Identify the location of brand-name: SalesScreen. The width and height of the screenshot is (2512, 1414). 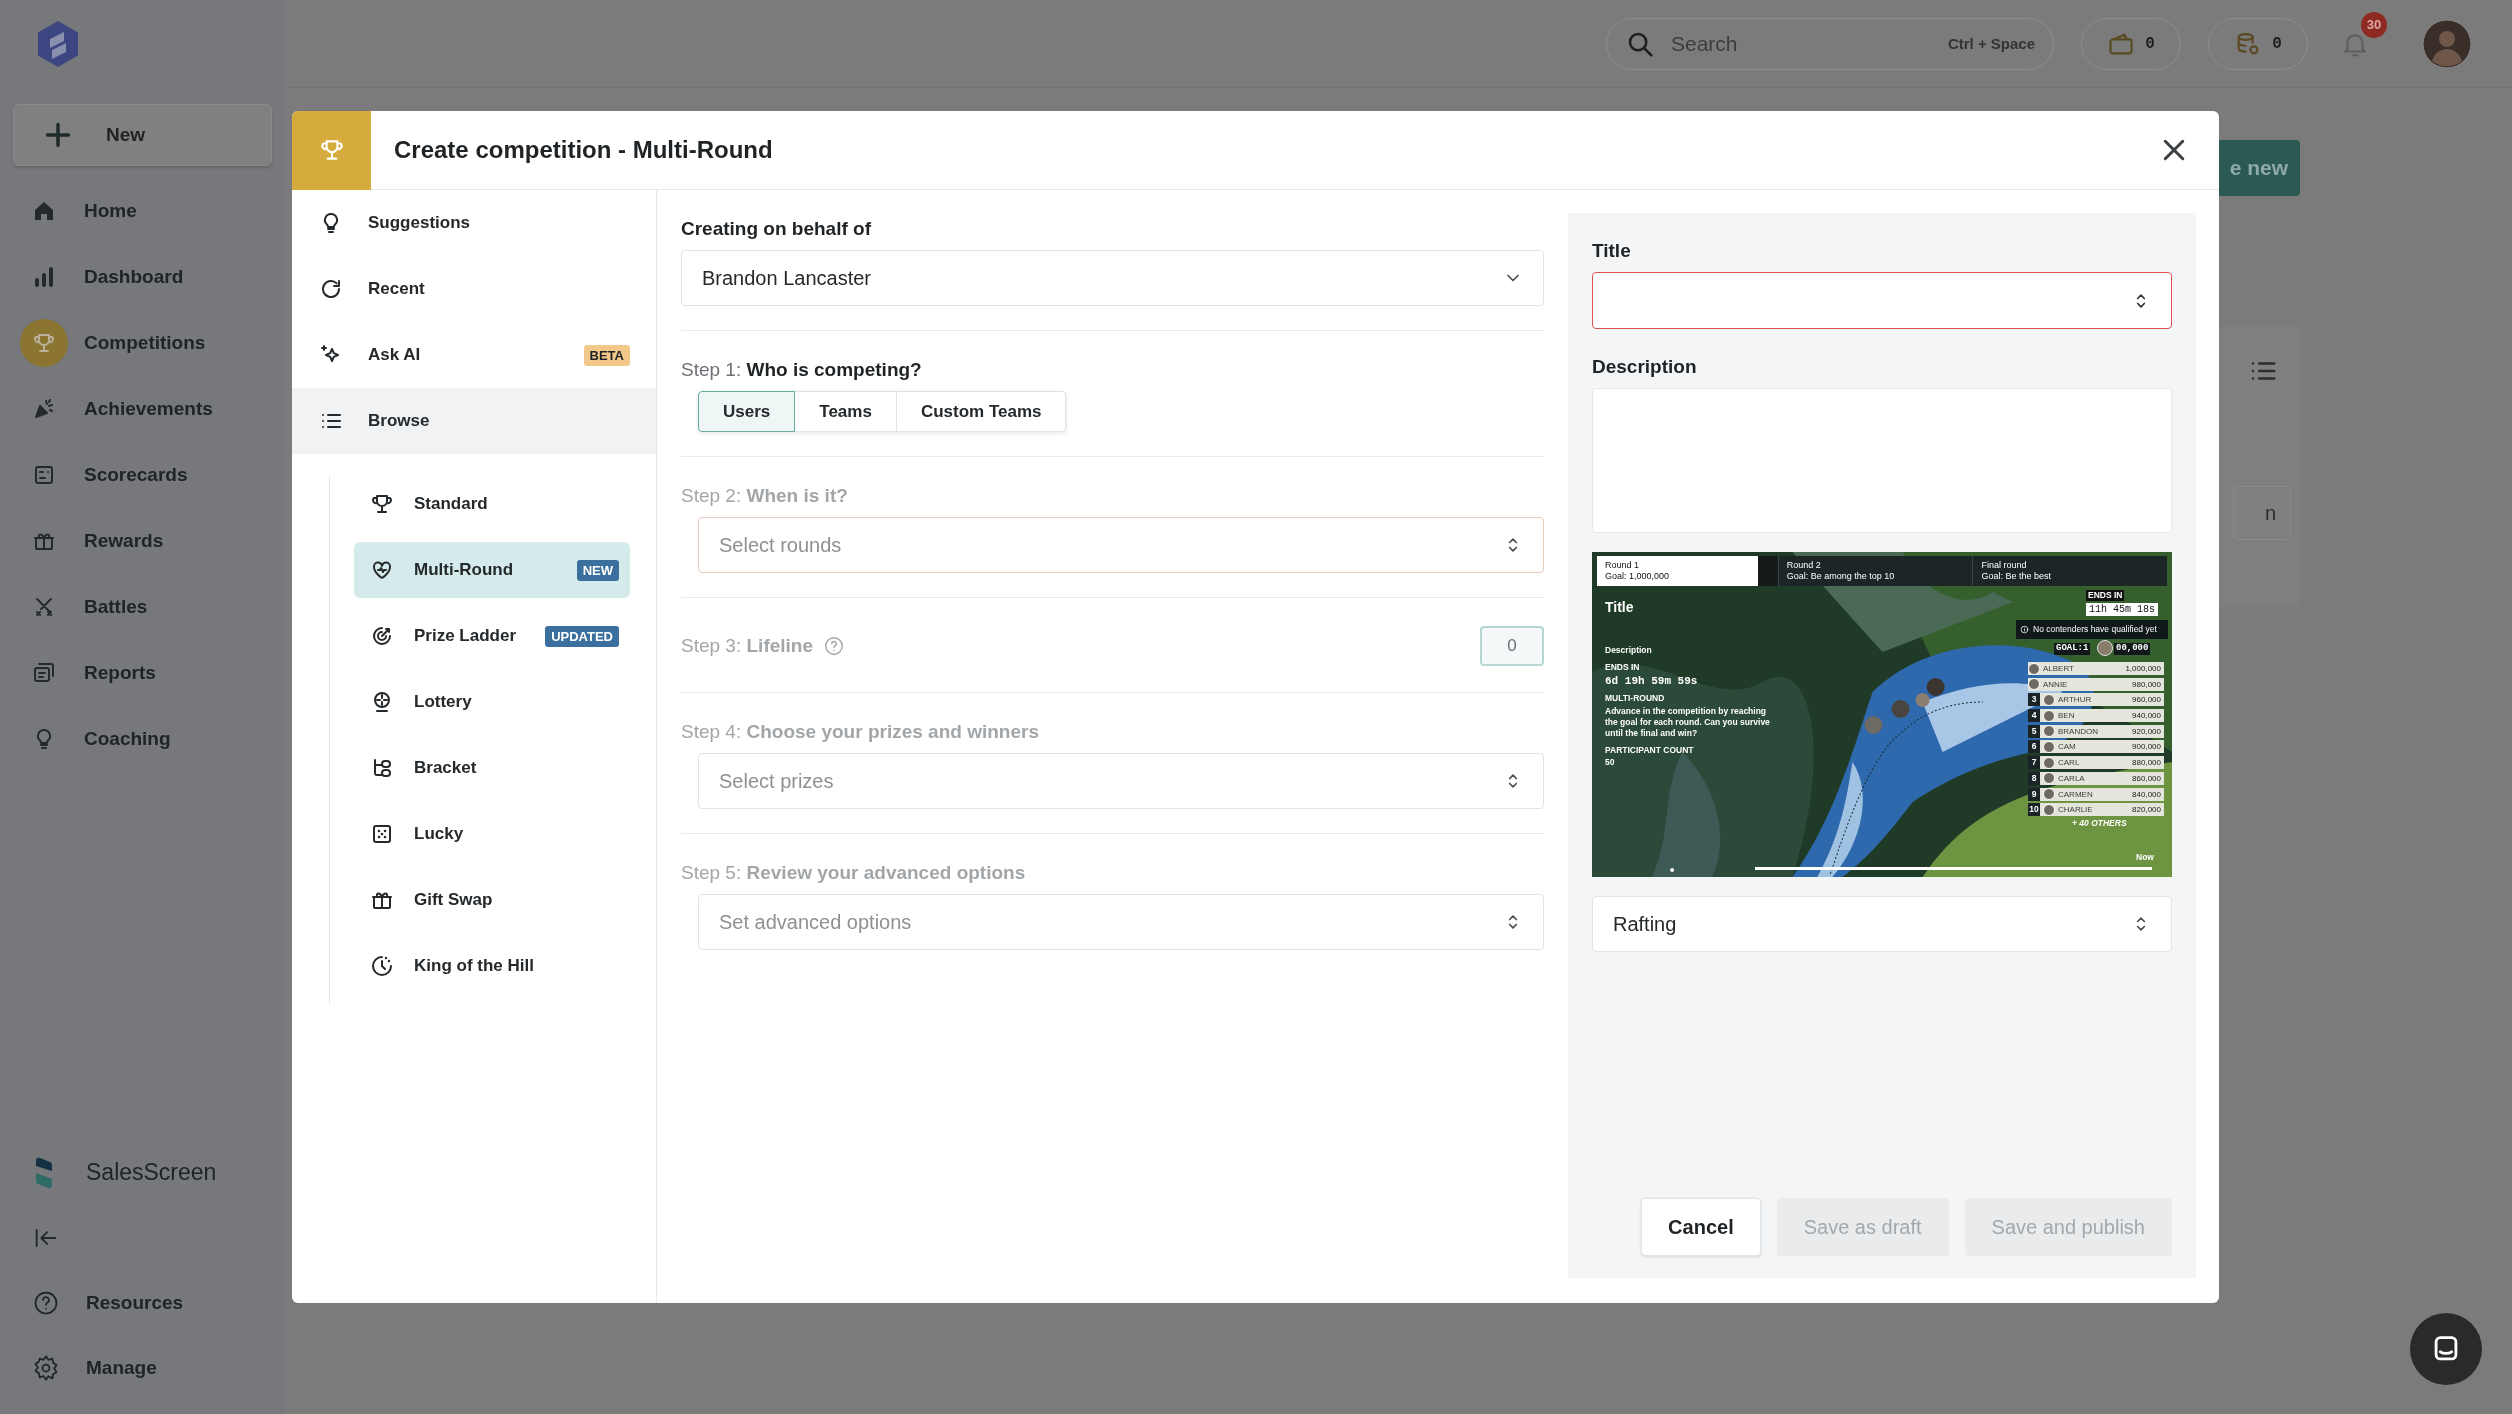
(151, 1172).